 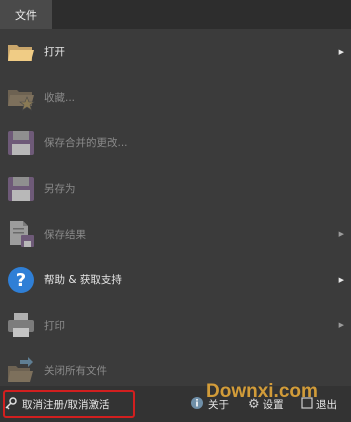 What do you see at coordinates (175, 52) in the screenshot?
I see `menu-item-open: 打开 ▶` at bounding box center [175, 52].